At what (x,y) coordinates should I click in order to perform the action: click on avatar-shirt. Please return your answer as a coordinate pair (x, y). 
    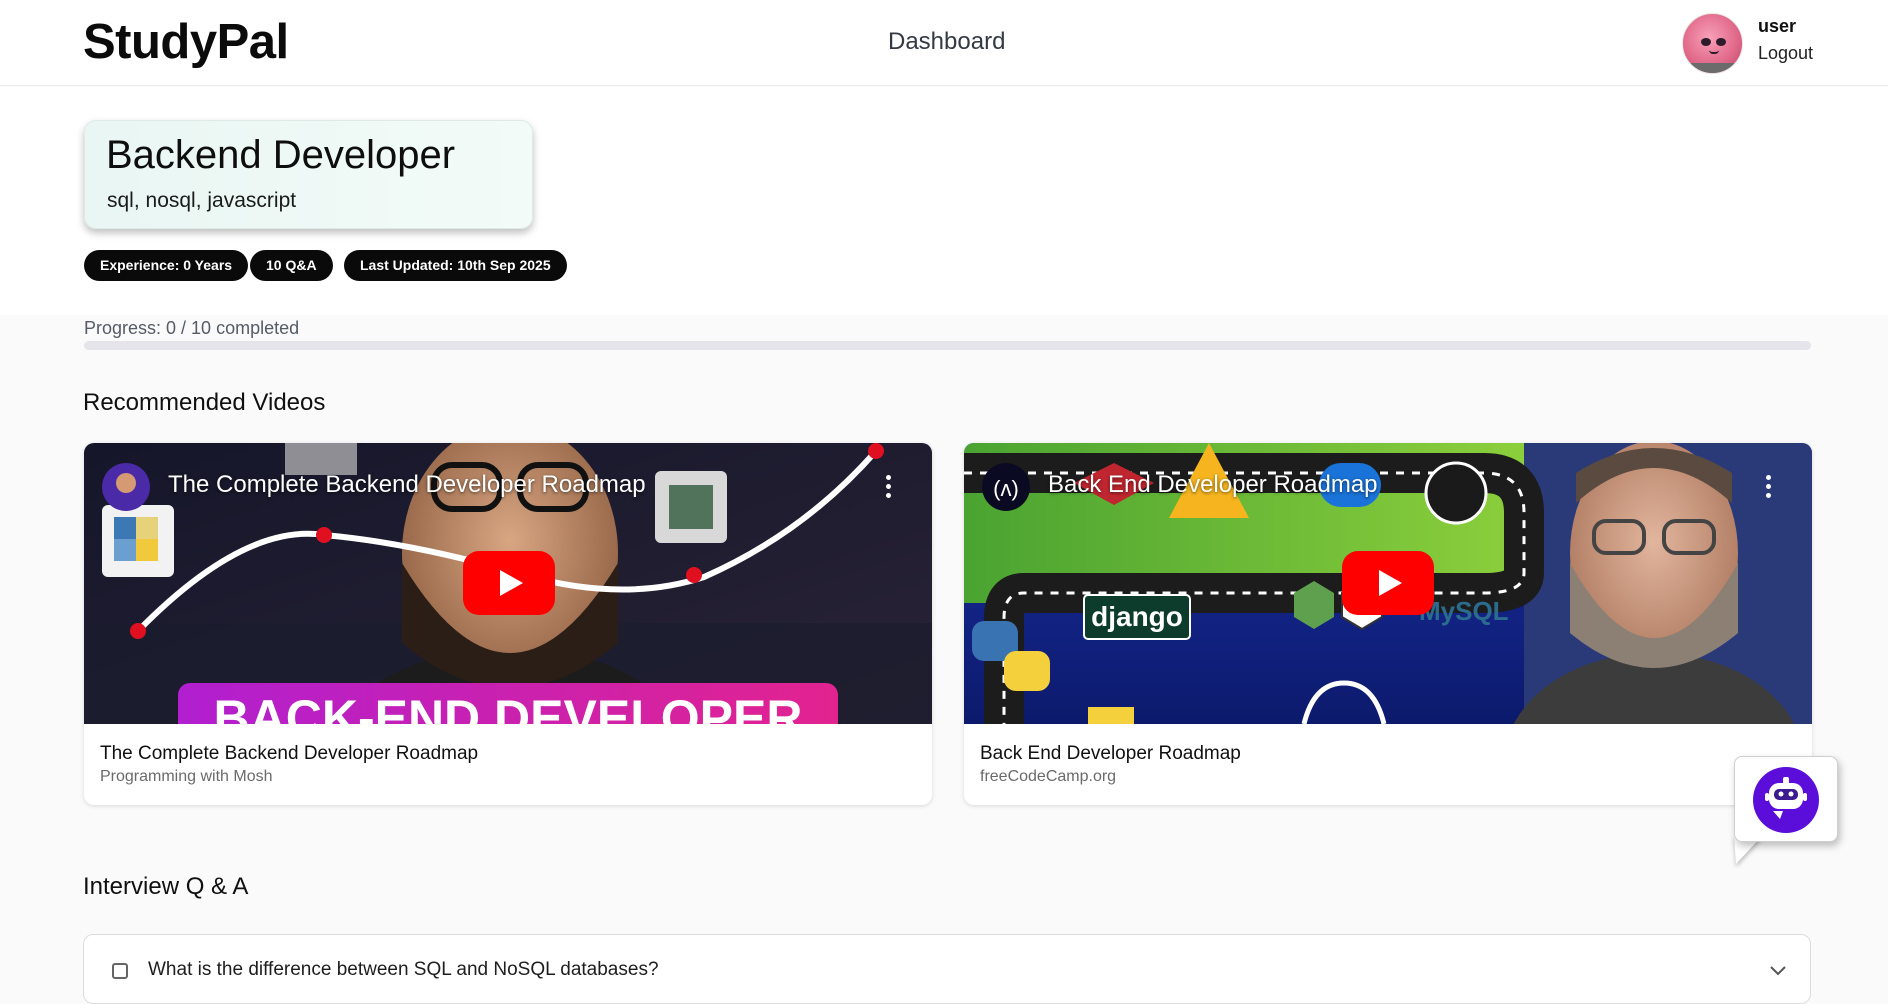
    Looking at the image, I should click on (1712, 68).